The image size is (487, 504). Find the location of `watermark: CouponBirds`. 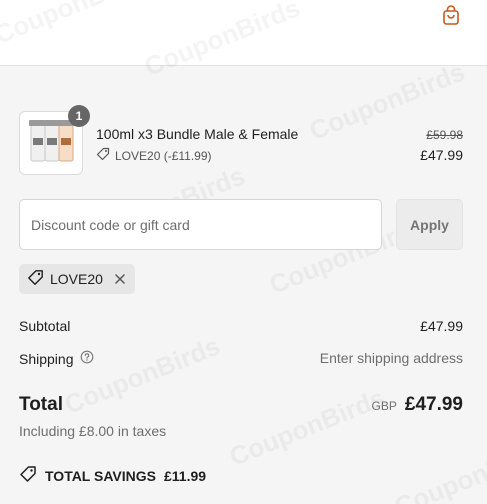

watermark: CouponBirds is located at coordinates (438, 468).